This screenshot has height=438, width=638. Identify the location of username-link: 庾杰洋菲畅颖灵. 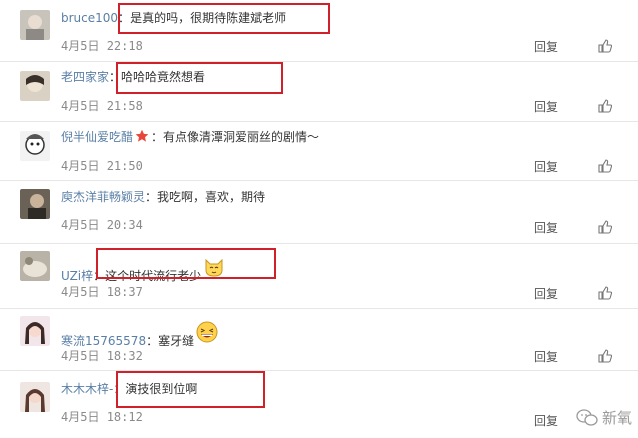
(103, 197).